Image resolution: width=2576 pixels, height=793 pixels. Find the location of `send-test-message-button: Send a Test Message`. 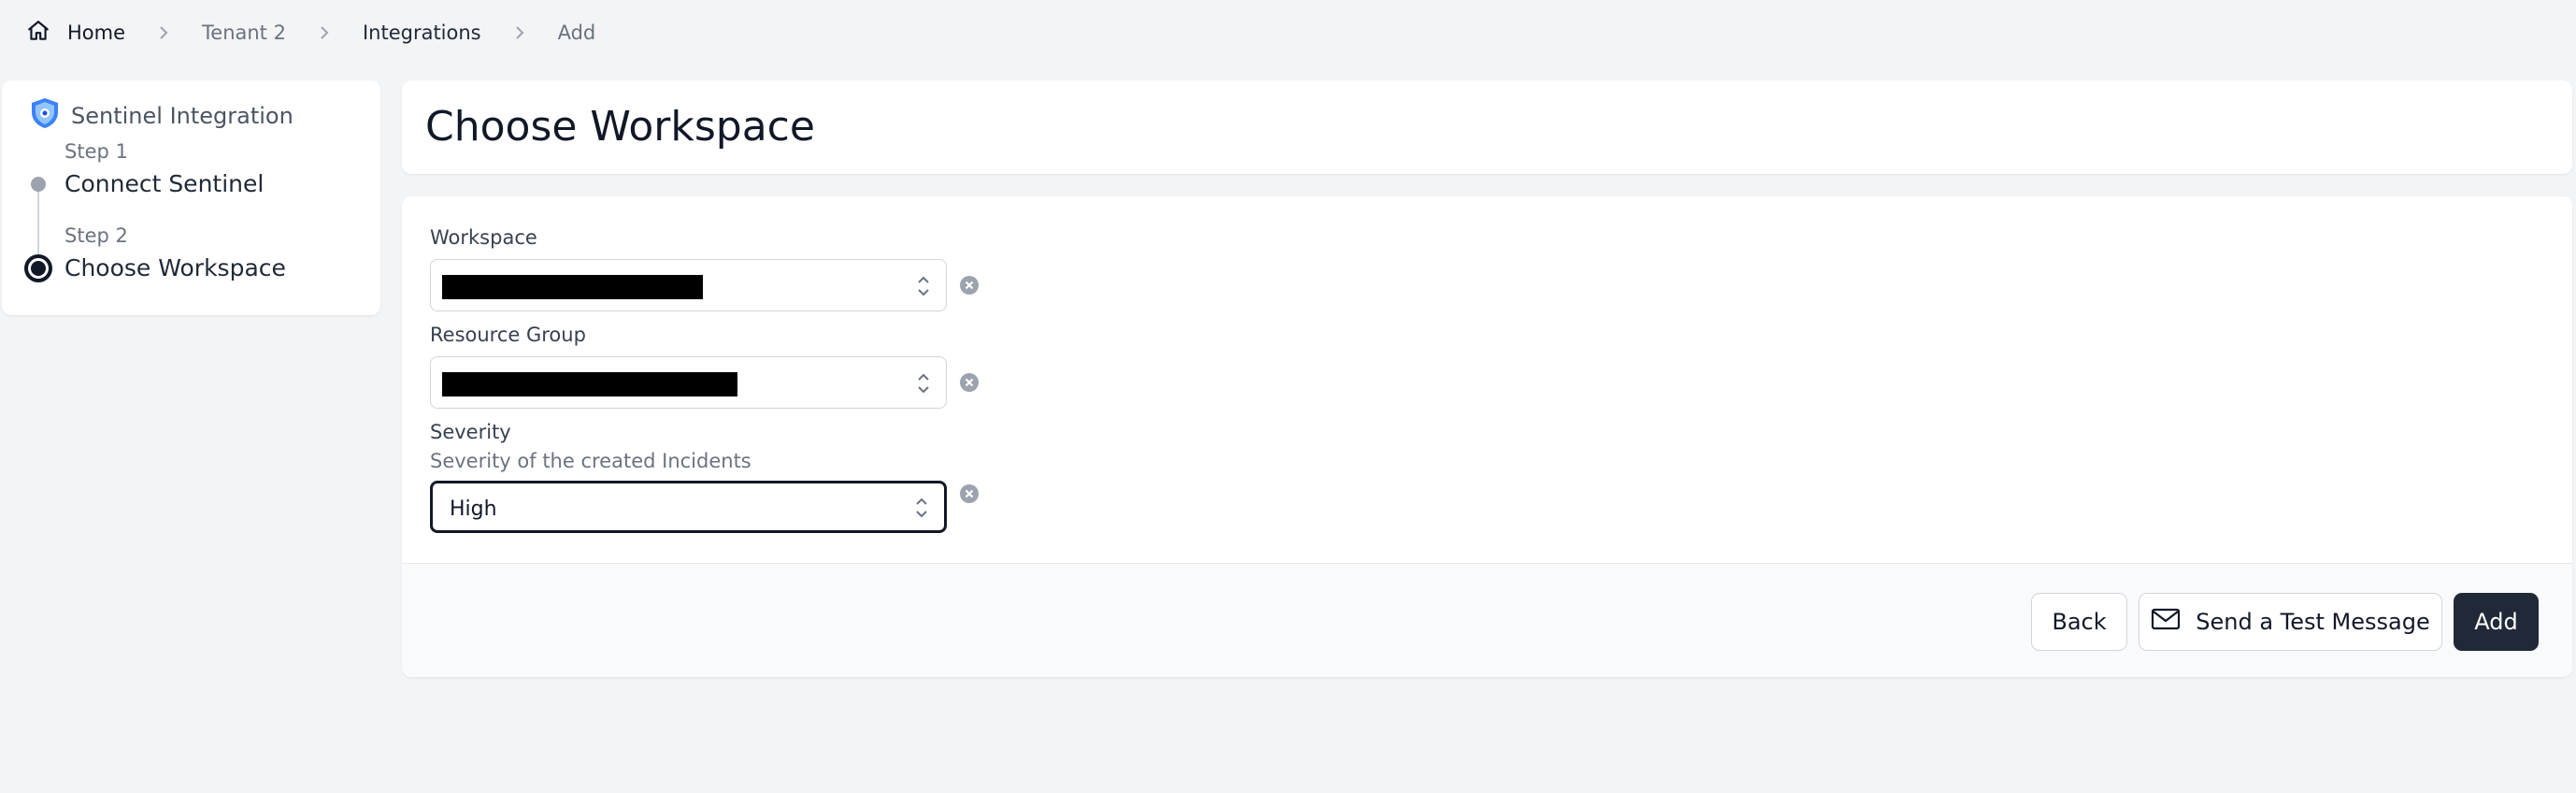

send-test-message-button: Send a Test Message is located at coordinates (2290, 622).